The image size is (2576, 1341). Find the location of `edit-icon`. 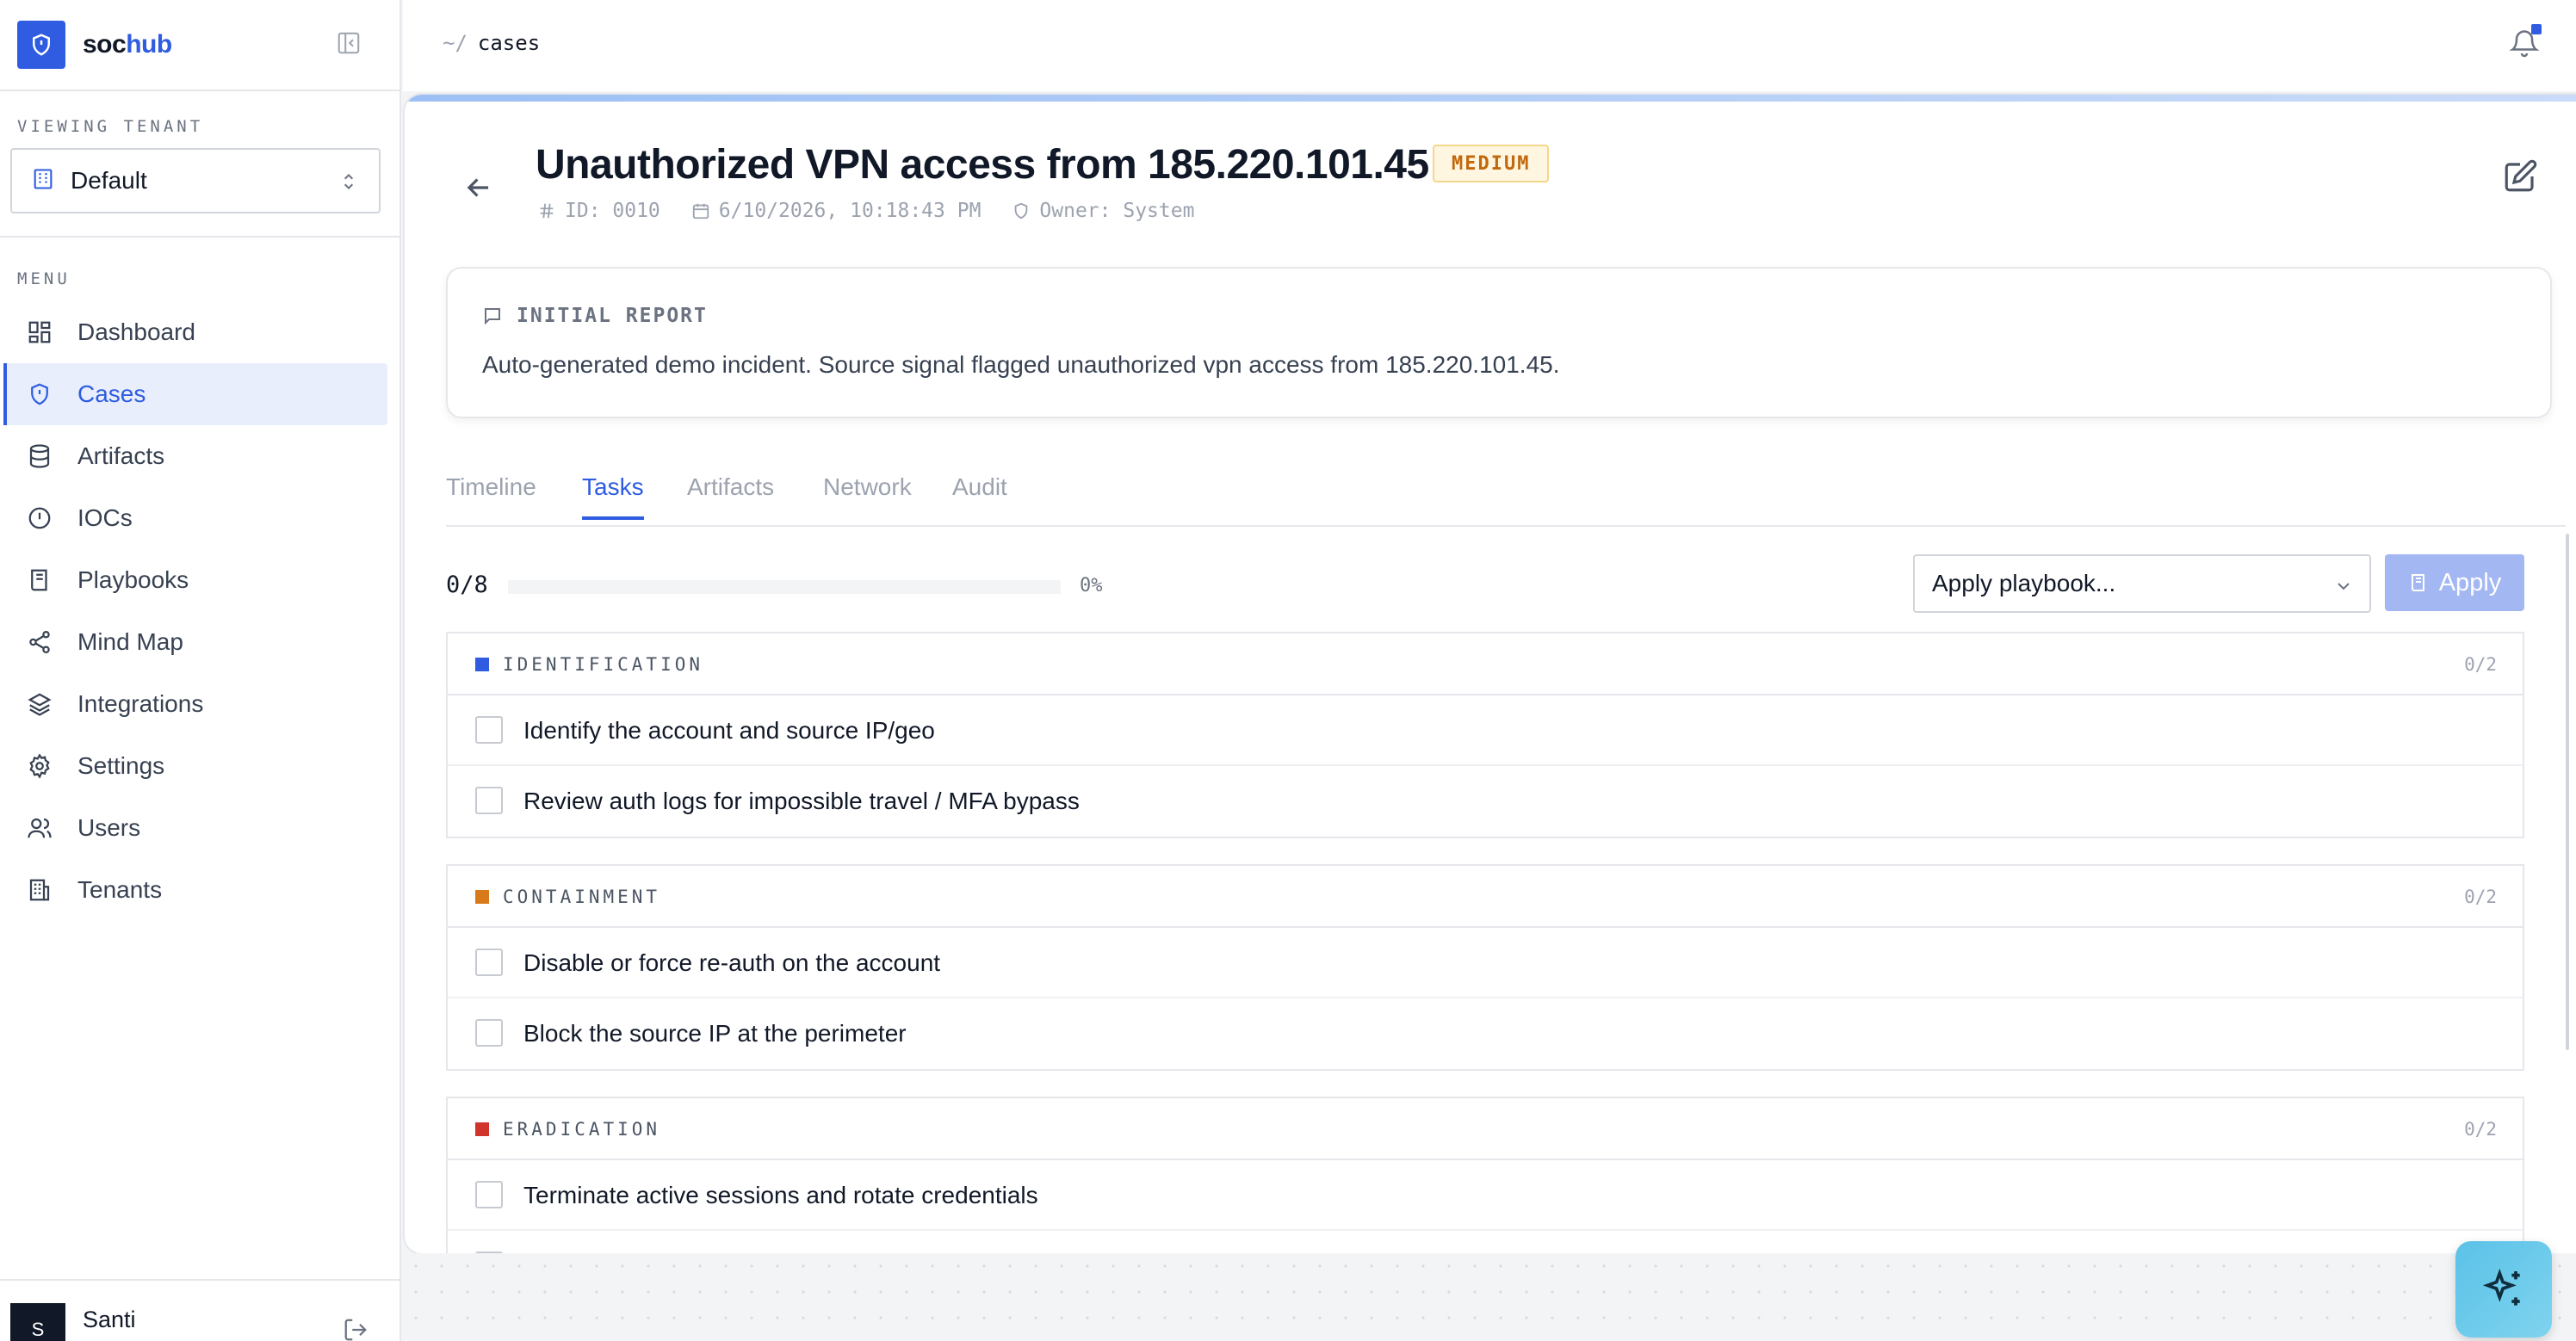

edit-icon is located at coordinates (2520, 179).